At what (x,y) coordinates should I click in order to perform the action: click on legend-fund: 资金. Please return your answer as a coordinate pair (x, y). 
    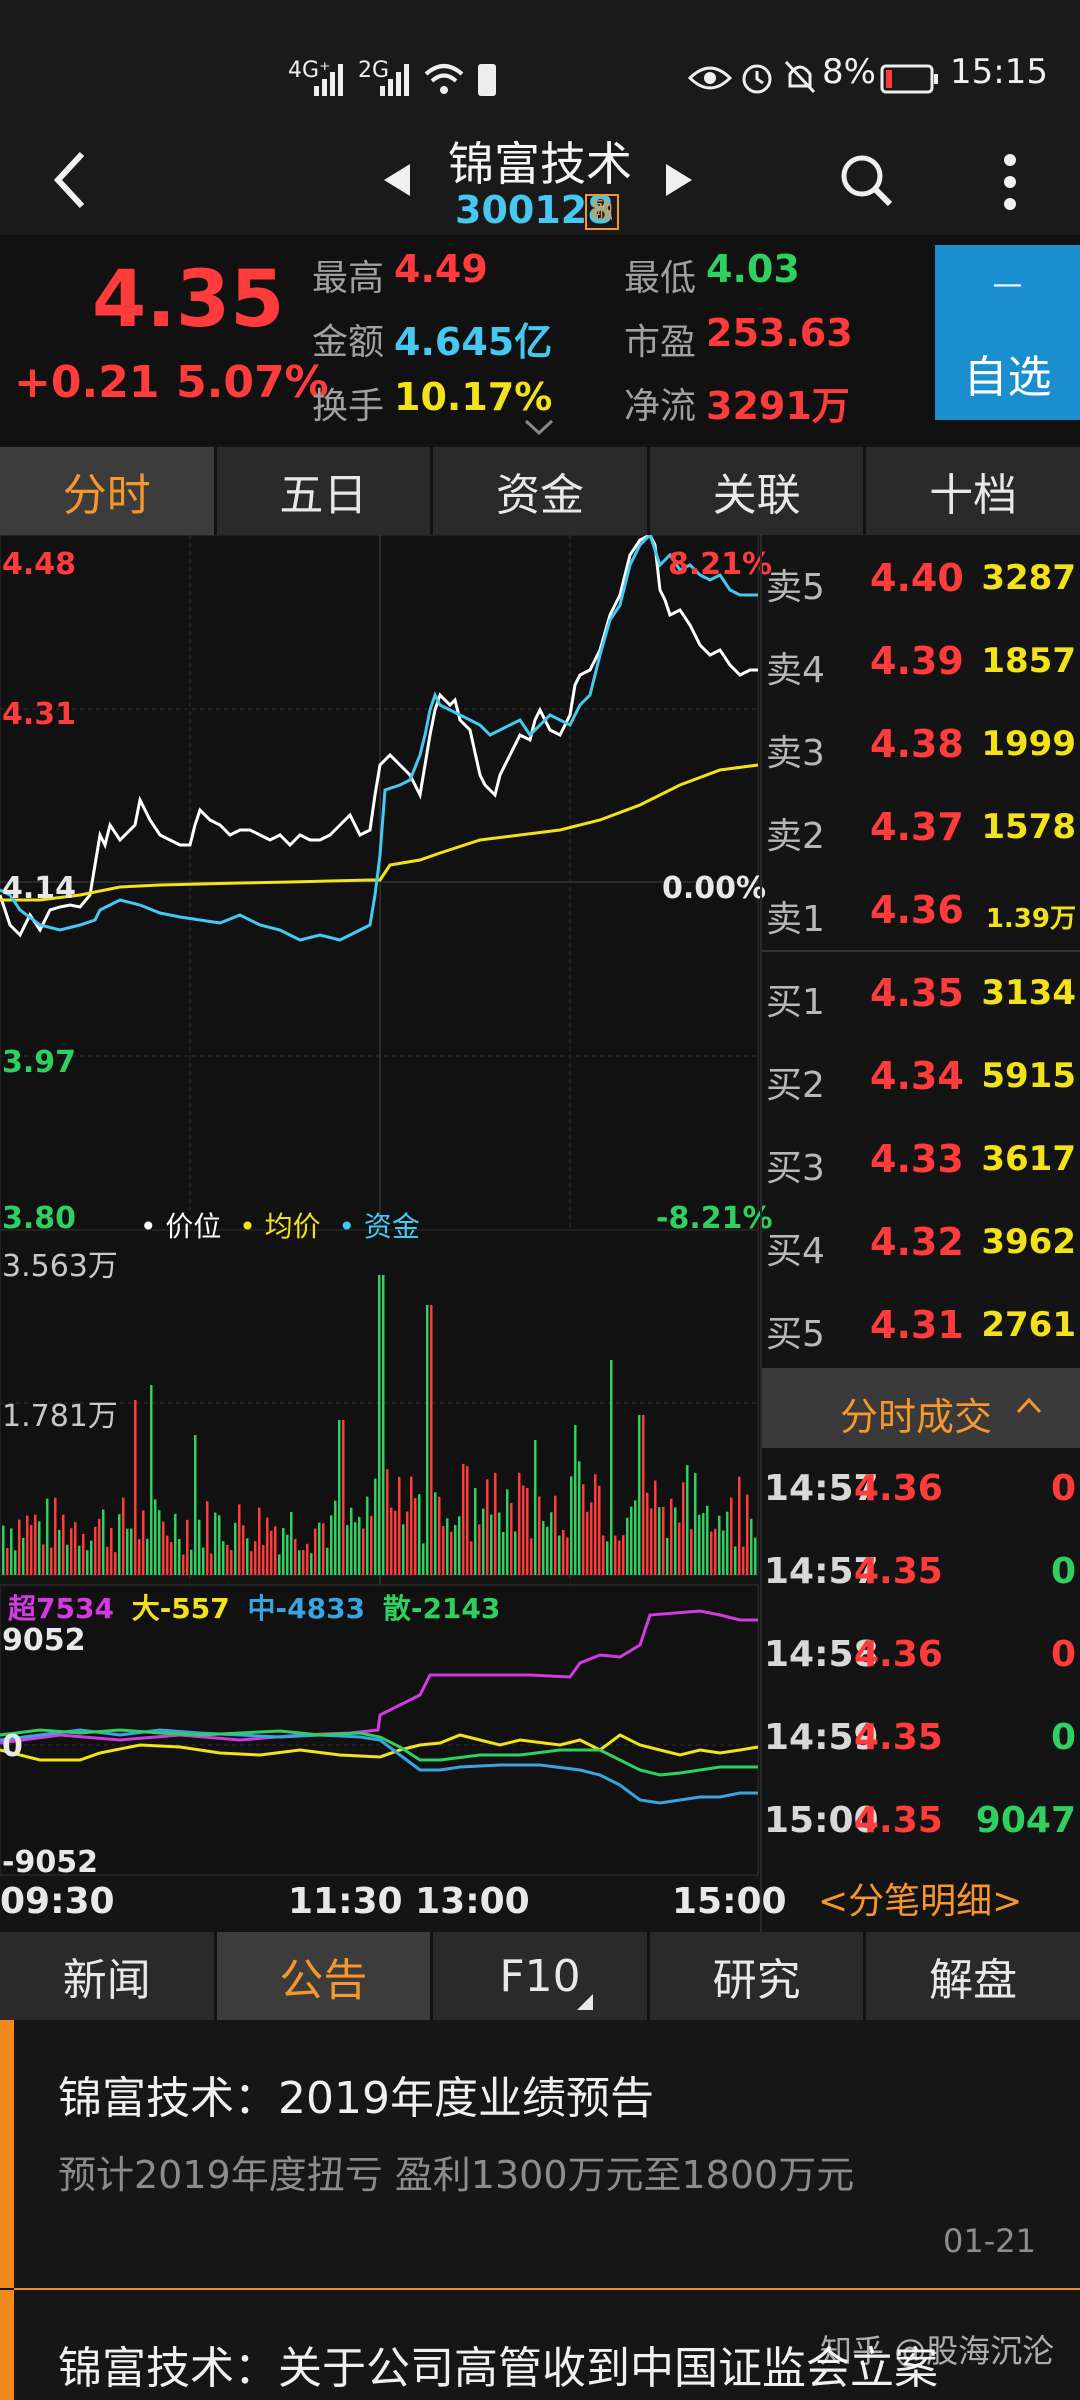
    Looking at the image, I should click on (391, 1226).